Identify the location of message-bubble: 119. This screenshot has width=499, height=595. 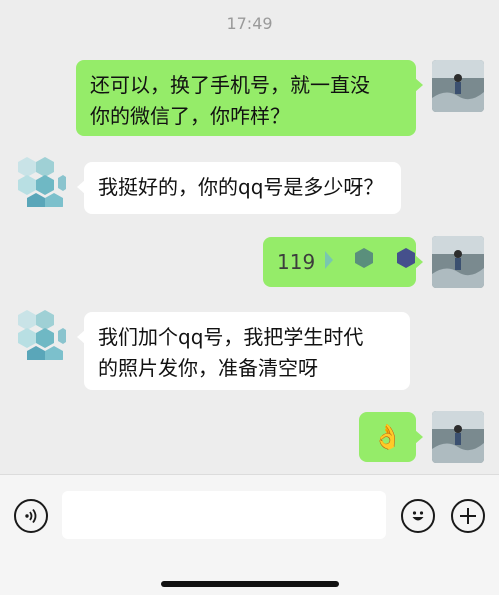
(343, 262).